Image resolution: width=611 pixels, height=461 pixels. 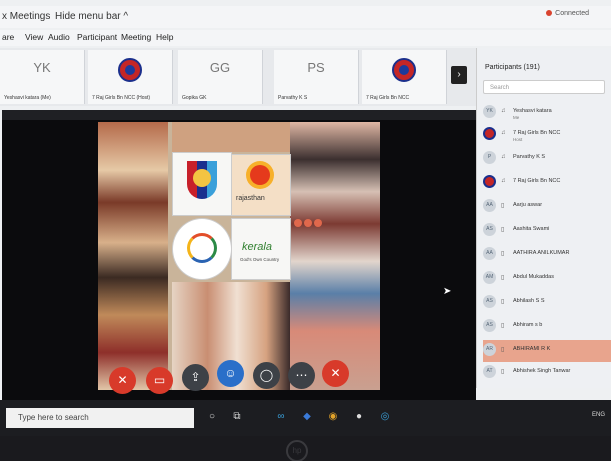 I want to click on participant-row: AT ▯ Abhishek Singh Tanwar, so click(x=547, y=373).